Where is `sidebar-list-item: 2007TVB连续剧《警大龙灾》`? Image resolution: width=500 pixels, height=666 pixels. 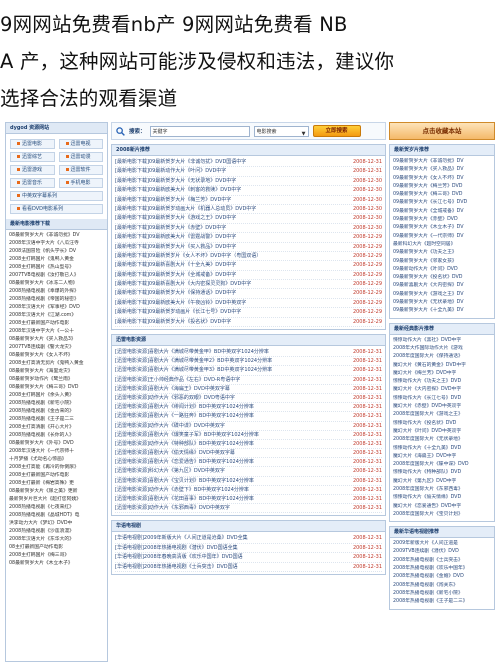 sidebar-list-item: 2007TVB连续剧《警大龙灾》 is located at coordinates (56, 348).